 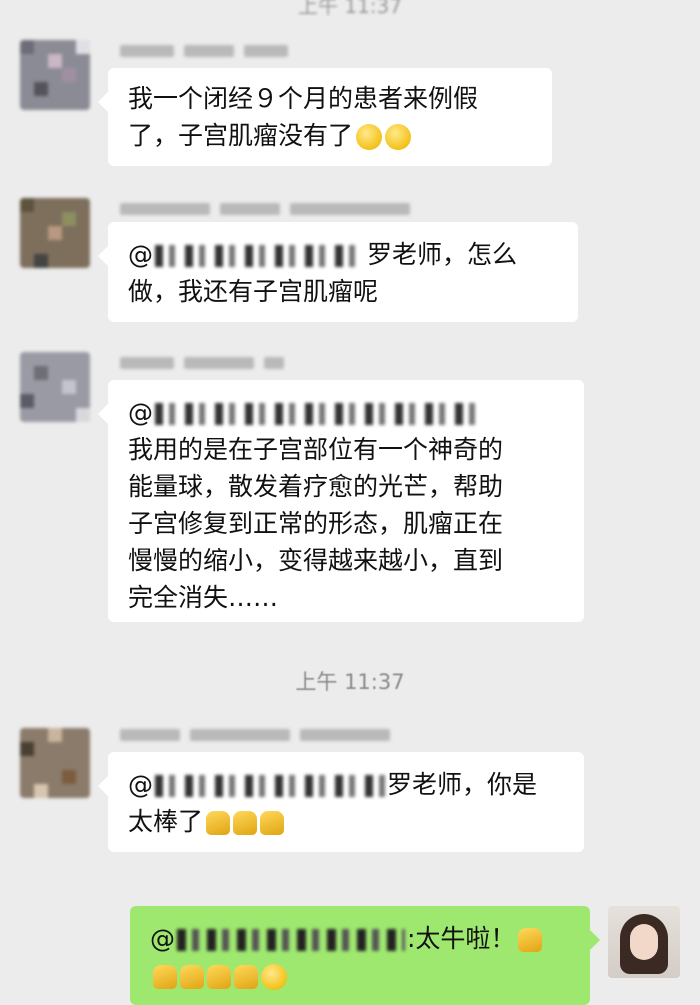 What do you see at coordinates (338, 272) in the screenshot?
I see `message-bubble: @ 罗老师，怎么 做，我还有子宫肌瘤呢` at bounding box center [338, 272].